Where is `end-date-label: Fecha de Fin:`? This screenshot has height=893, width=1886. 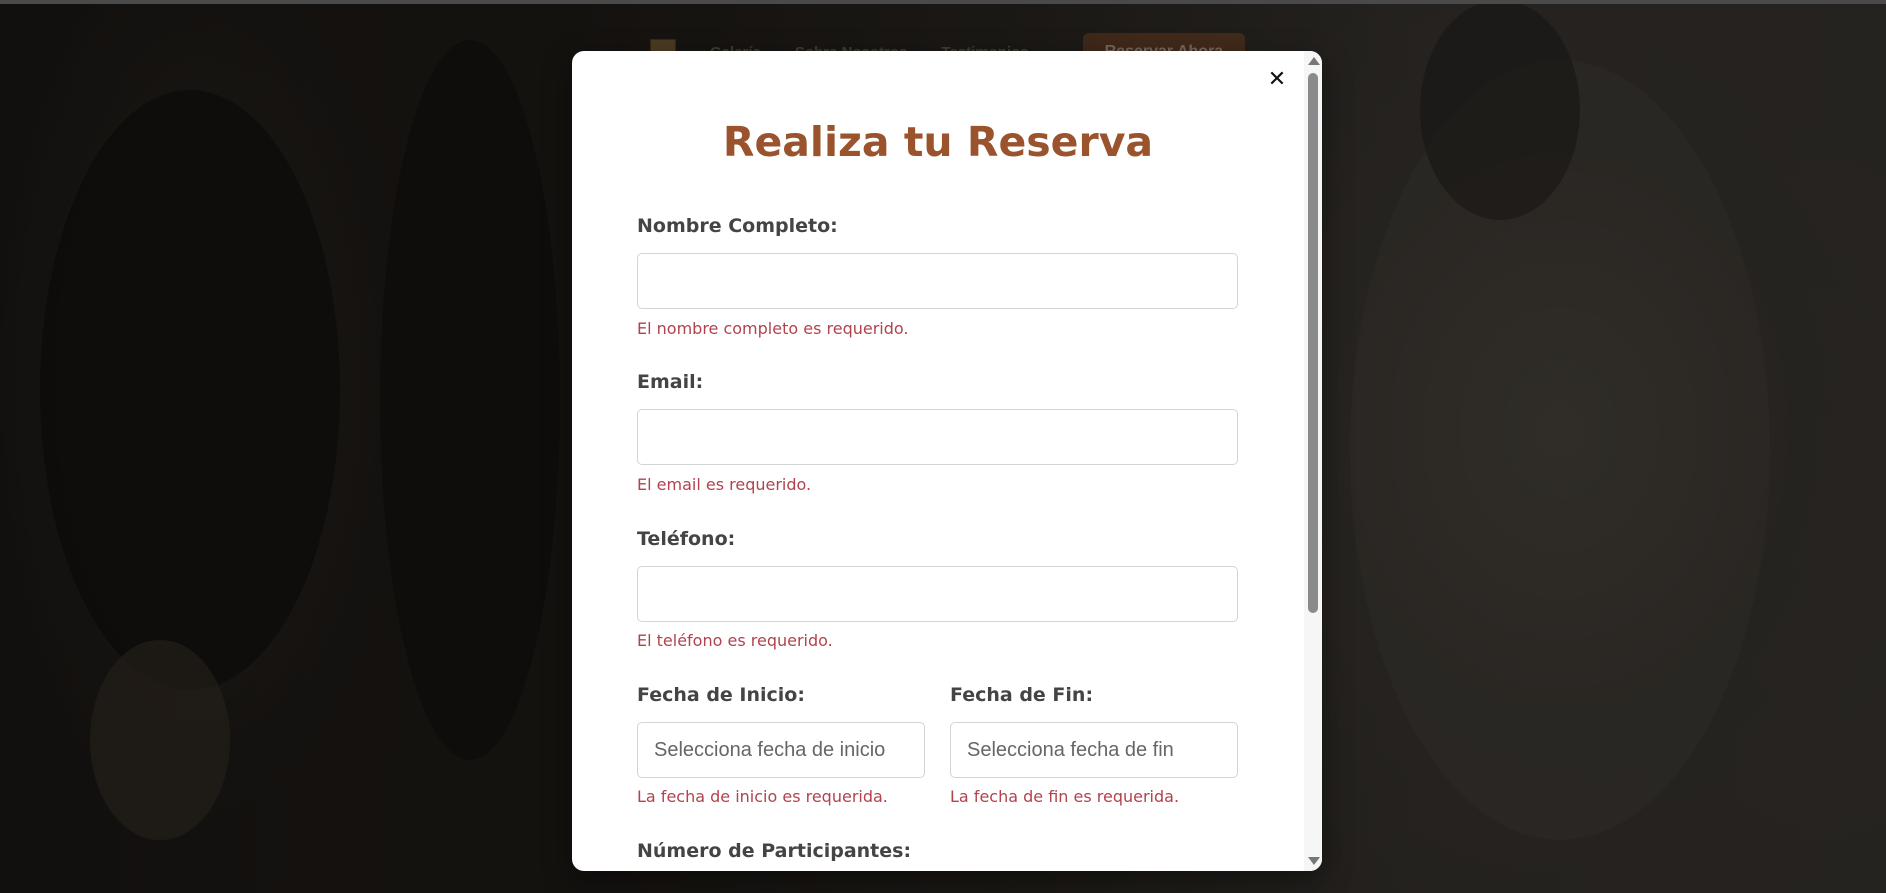
end-date-label: Fecha de Fin: is located at coordinates (1022, 695).